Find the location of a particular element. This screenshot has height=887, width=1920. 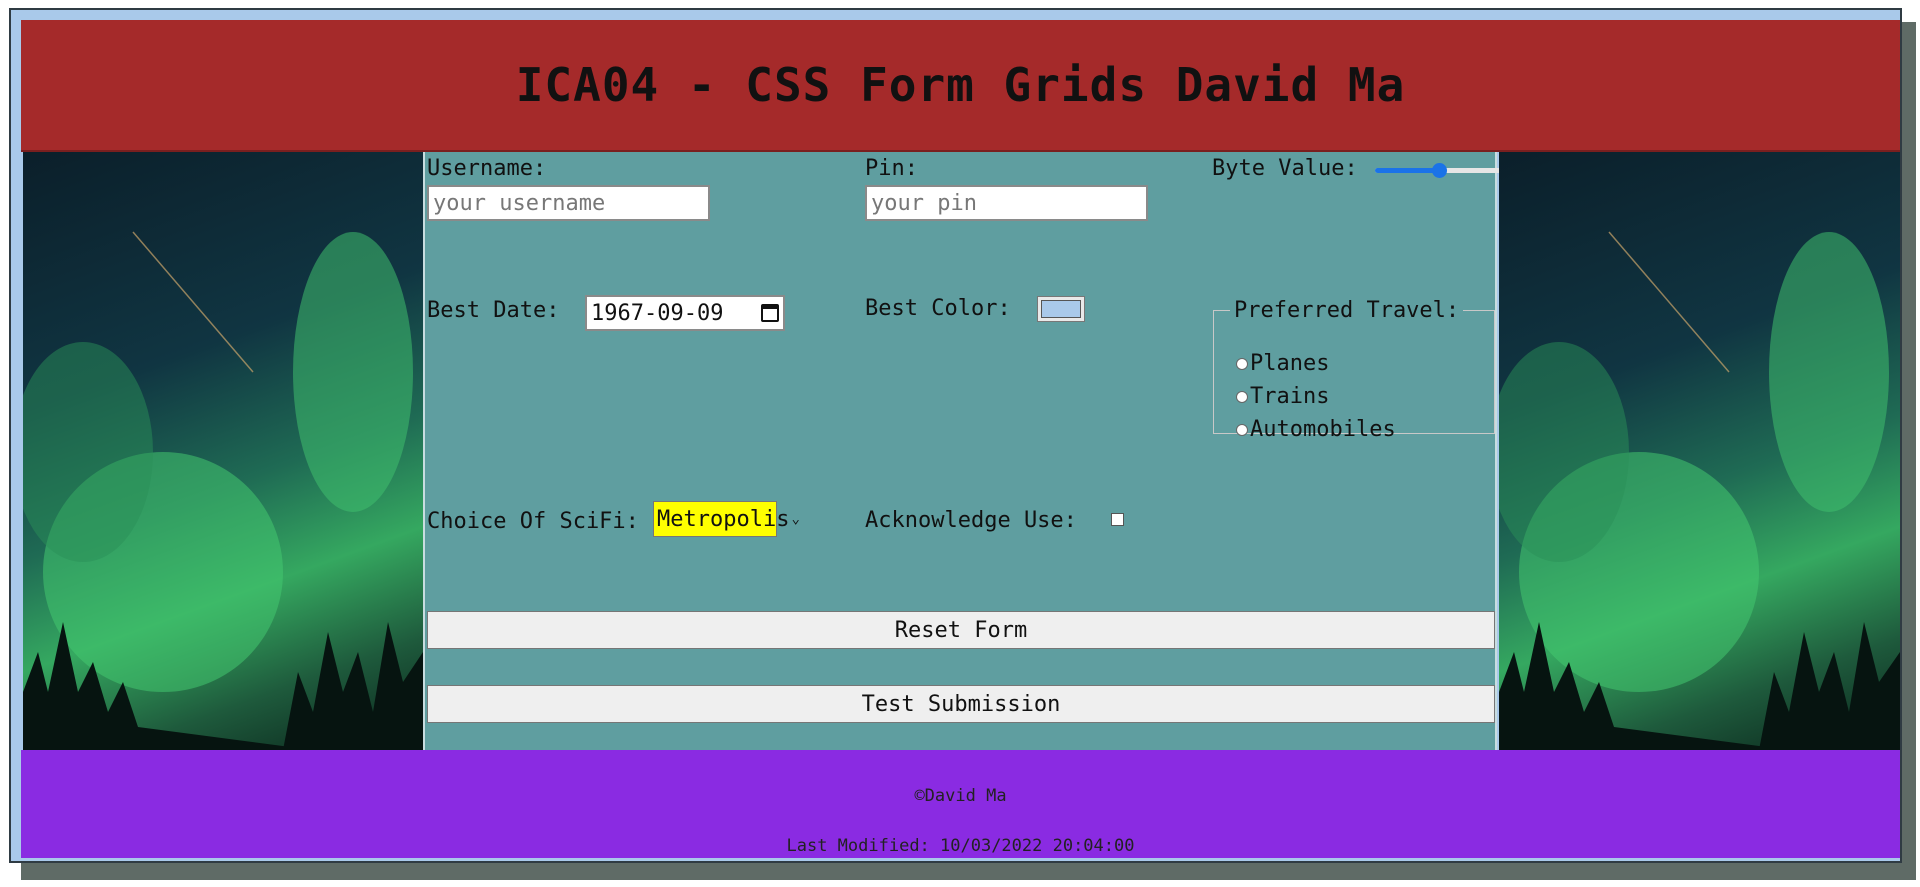

chevron-down-icon: ⌄ is located at coordinates (795, 519).